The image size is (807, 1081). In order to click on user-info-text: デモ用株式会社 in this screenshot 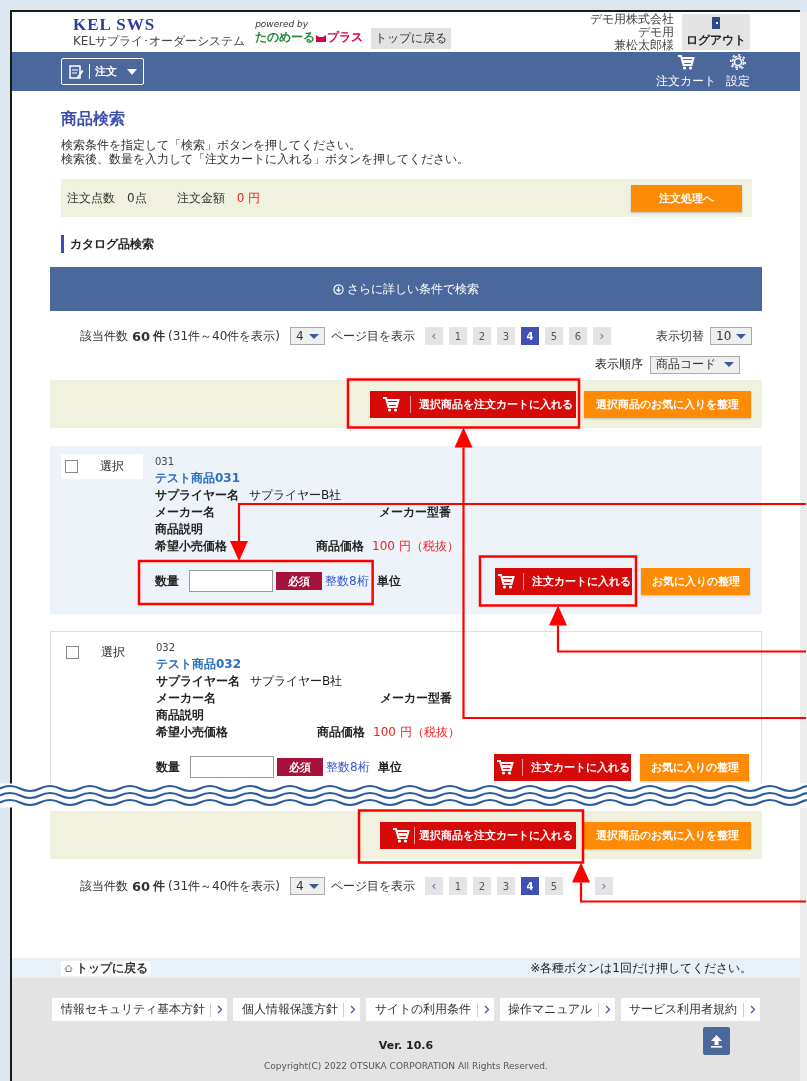, I will do `click(632, 19)`.